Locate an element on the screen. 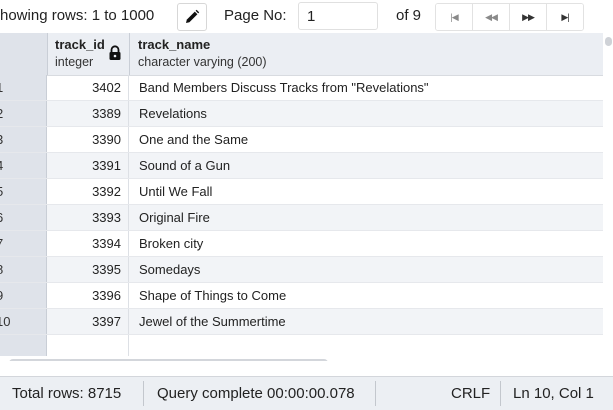 Image resolution: width=613 pixels, height=410 pixels. horizontal-scrollbar is located at coordinates (301, 358).